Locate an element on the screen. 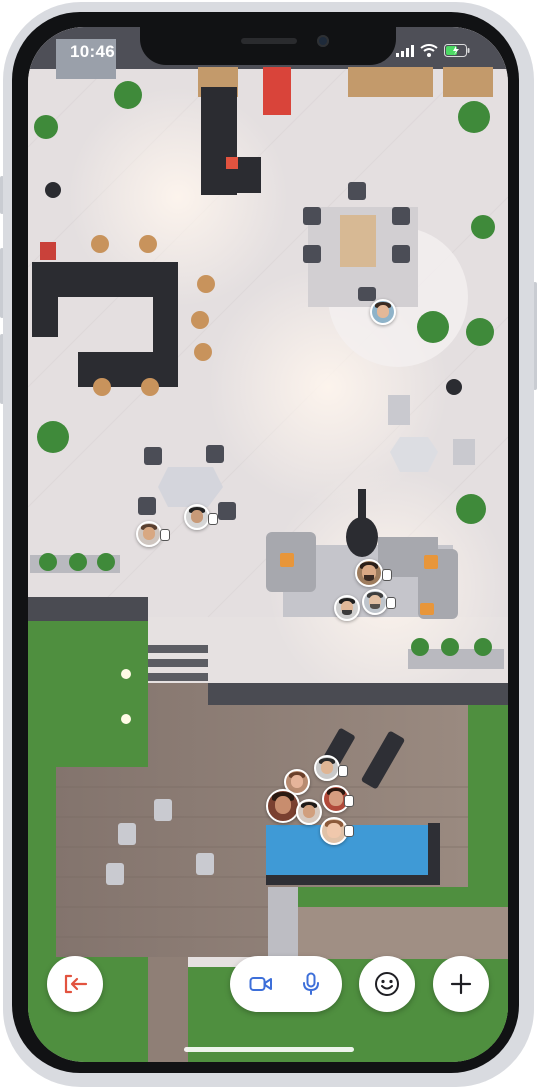  earpiece-speaker is located at coordinates (269, 41).